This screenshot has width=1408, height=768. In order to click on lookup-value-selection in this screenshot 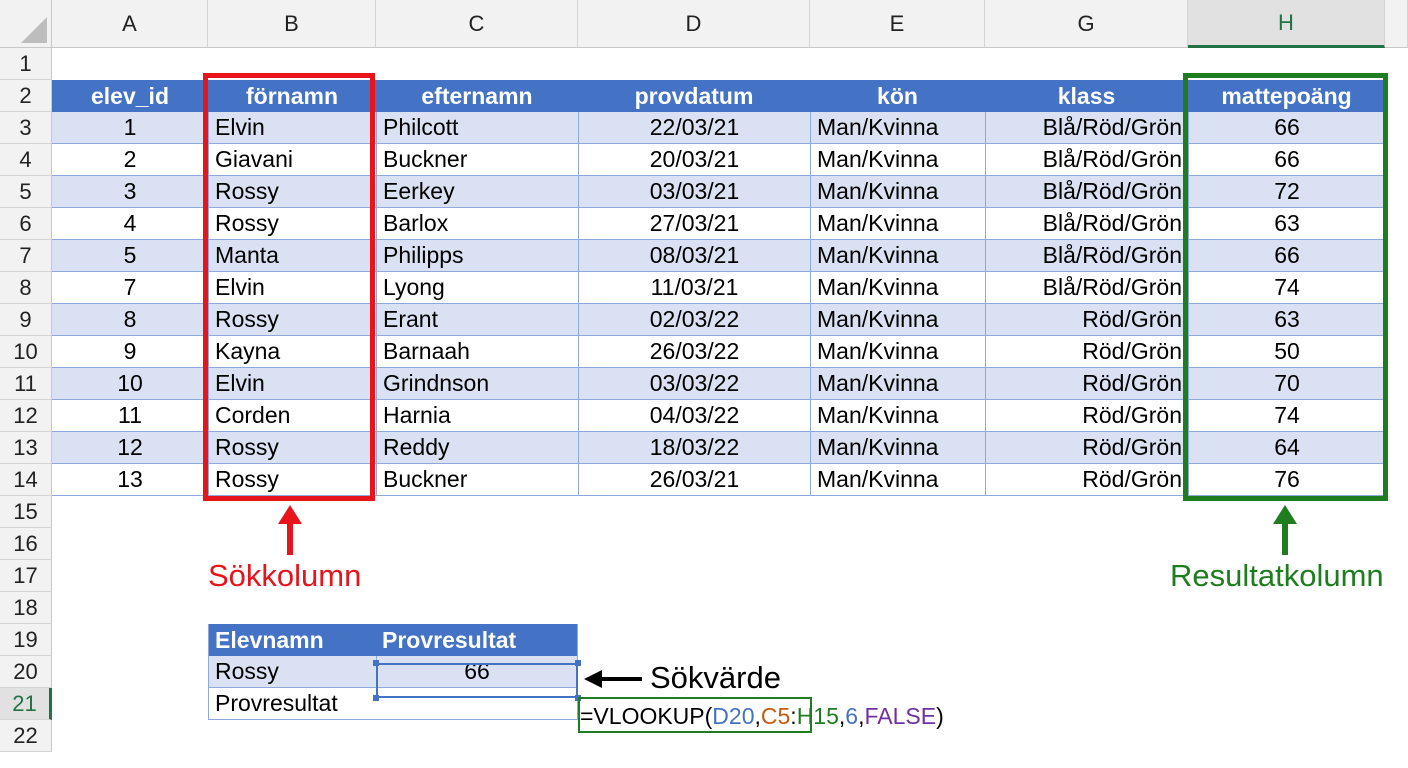, I will do `click(477, 680)`.